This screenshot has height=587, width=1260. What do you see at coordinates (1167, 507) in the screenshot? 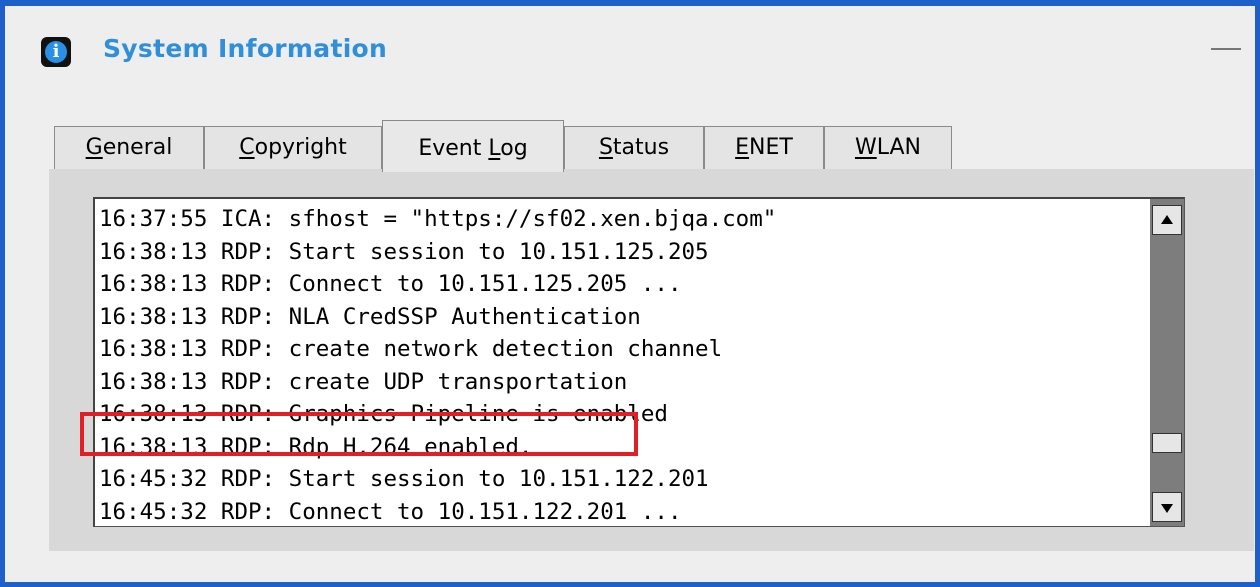
I see `scroll-down-arrow-icon` at bounding box center [1167, 507].